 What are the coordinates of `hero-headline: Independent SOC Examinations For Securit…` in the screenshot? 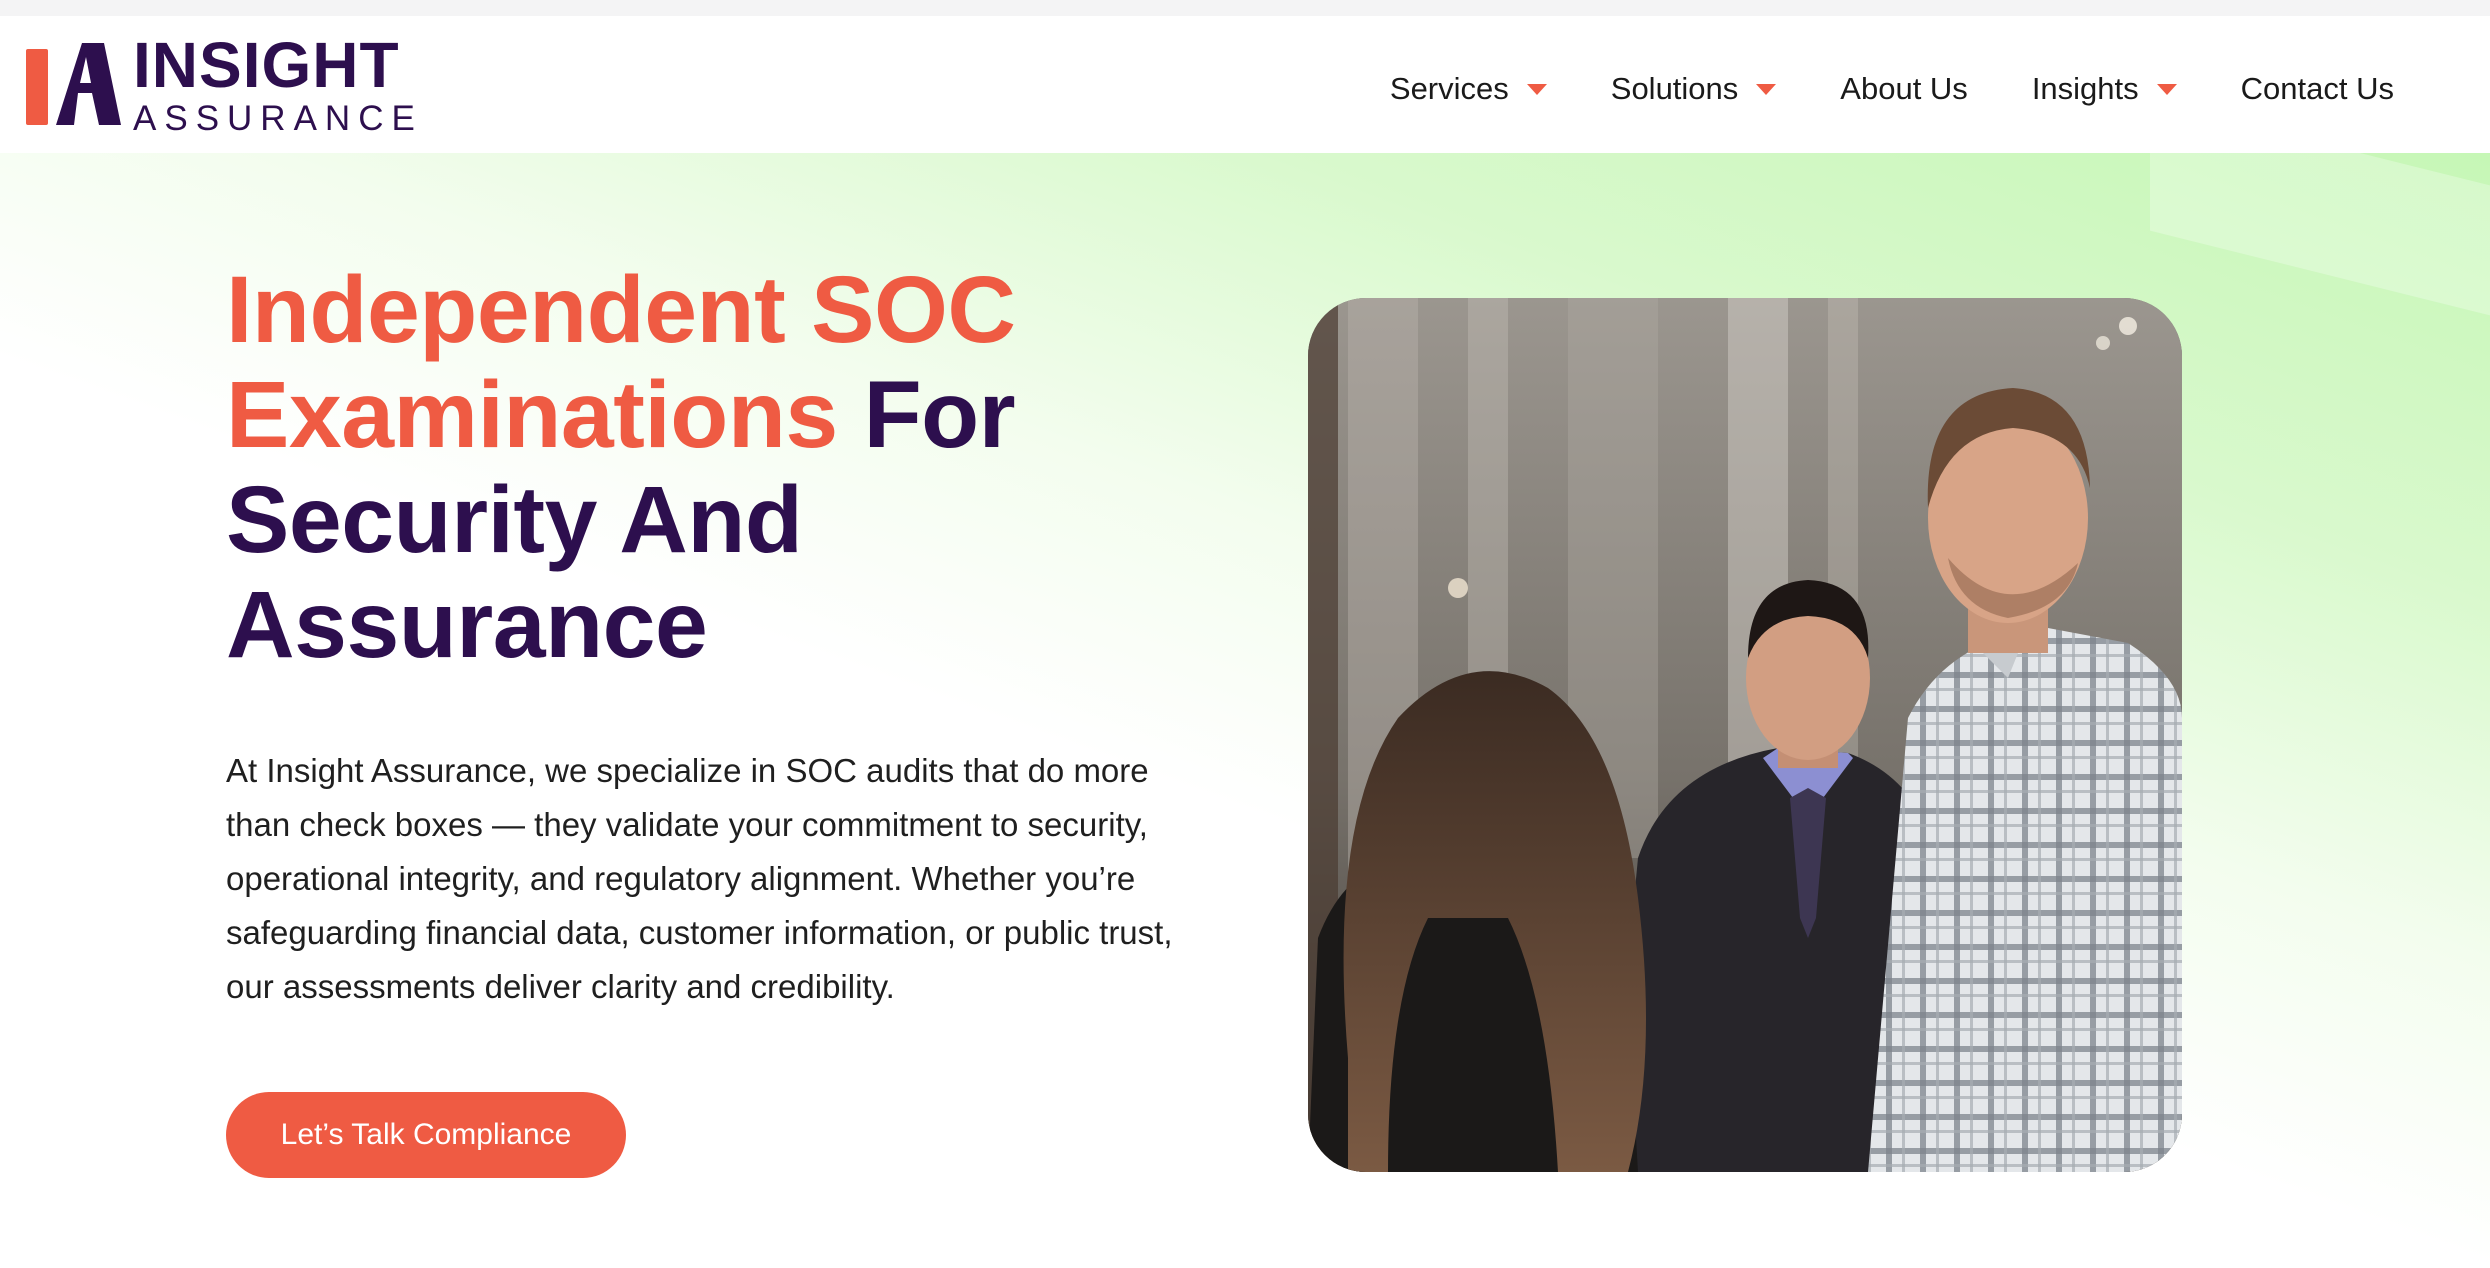 It's located at (706, 468).